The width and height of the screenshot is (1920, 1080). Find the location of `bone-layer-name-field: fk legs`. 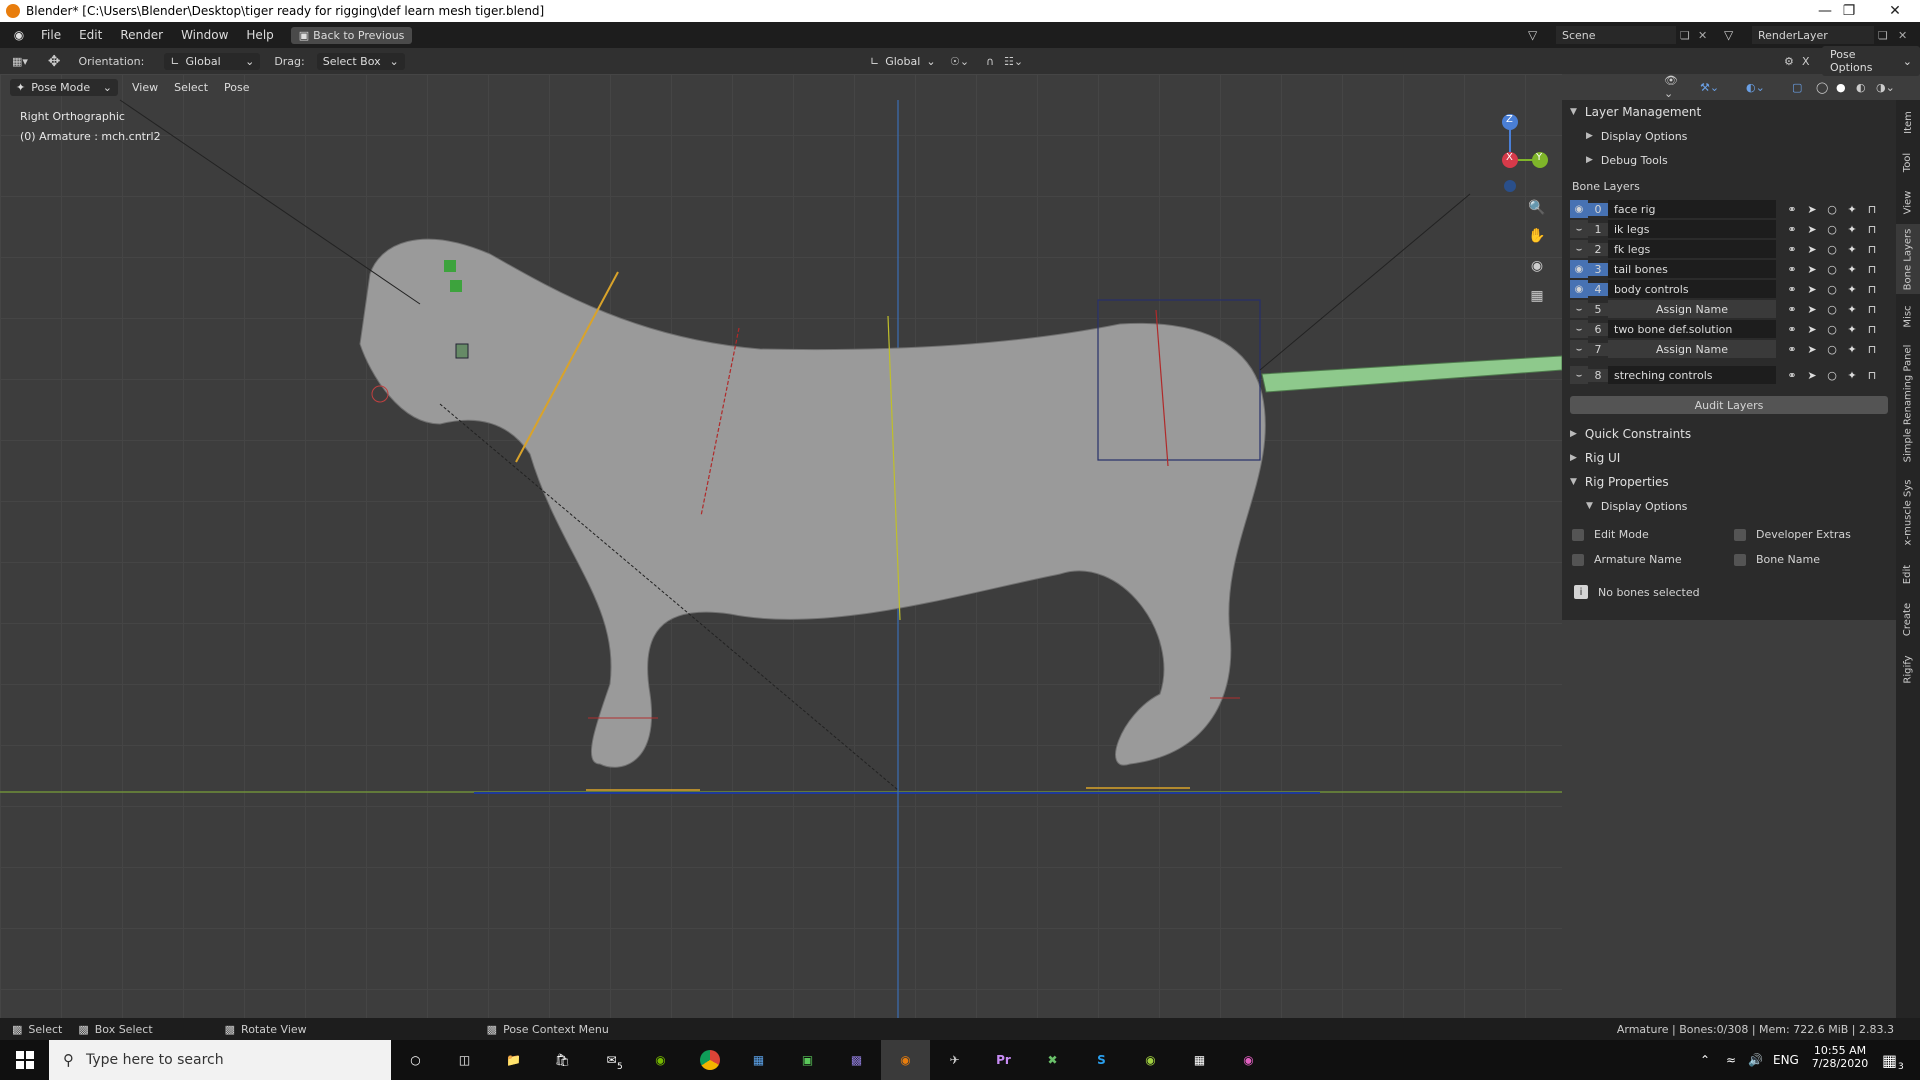

bone-layer-name-field: fk legs is located at coordinates (1692, 249).